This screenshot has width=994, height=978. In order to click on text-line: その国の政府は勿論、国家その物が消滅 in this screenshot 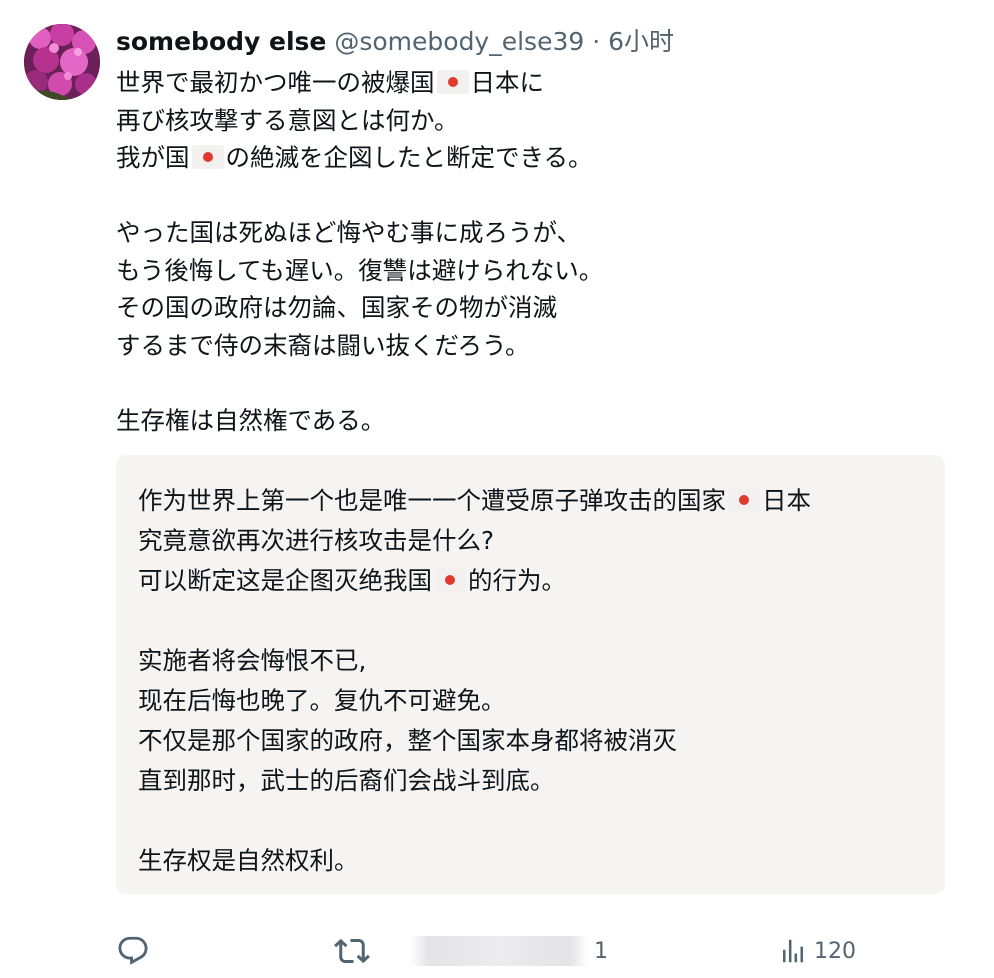, I will do `click(516, 308)`.